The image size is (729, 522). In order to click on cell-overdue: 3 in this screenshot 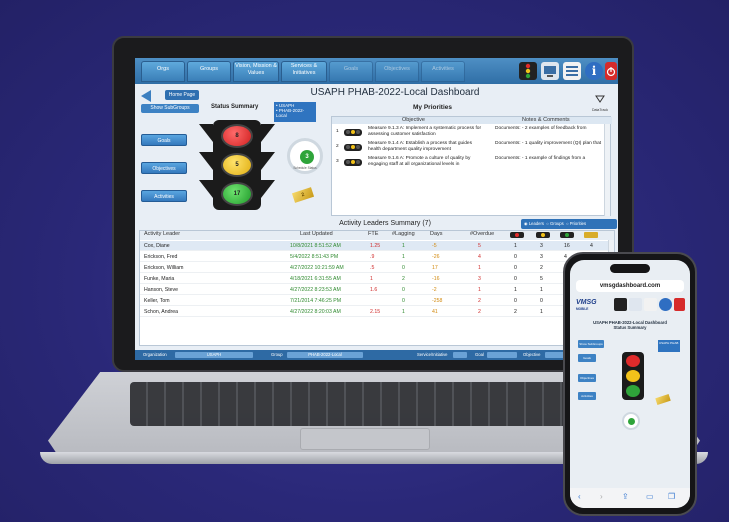, I will do `click(479, 279)`.